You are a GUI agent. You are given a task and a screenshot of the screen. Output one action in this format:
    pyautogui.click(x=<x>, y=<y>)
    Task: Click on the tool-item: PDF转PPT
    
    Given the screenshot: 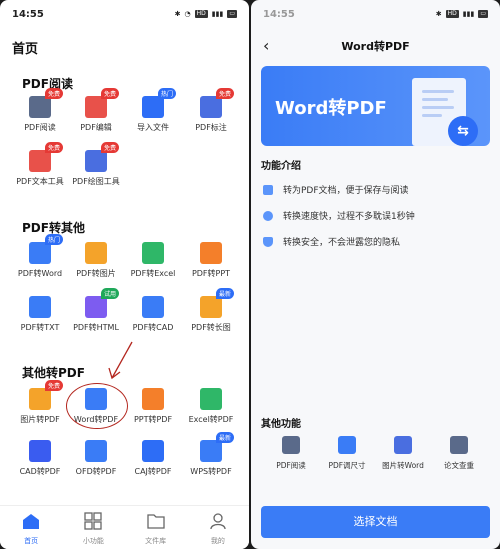 What is the action you would take?
    pyautogui.click(x=211, y=260)
    